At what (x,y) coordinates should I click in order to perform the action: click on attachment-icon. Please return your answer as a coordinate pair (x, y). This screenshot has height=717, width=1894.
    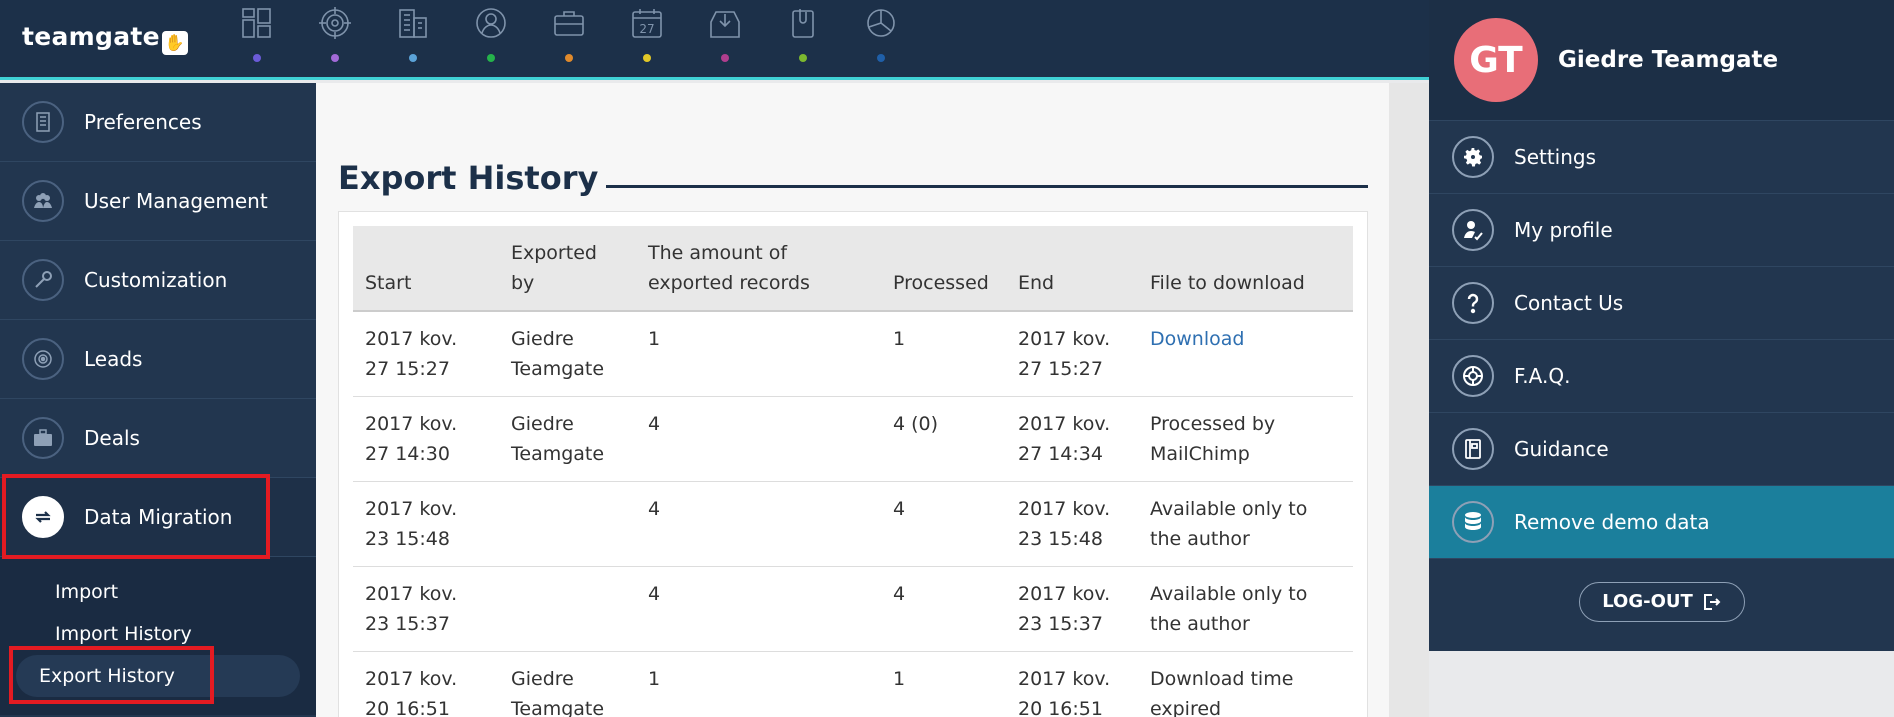
    Looking at the image, I should click on (803, 23).